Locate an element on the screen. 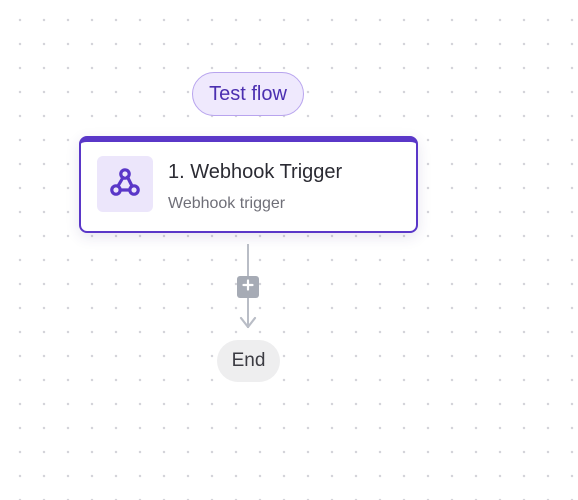 This screenshot has width=578, height=500. plus-icon is located at coordinates (248, 287).